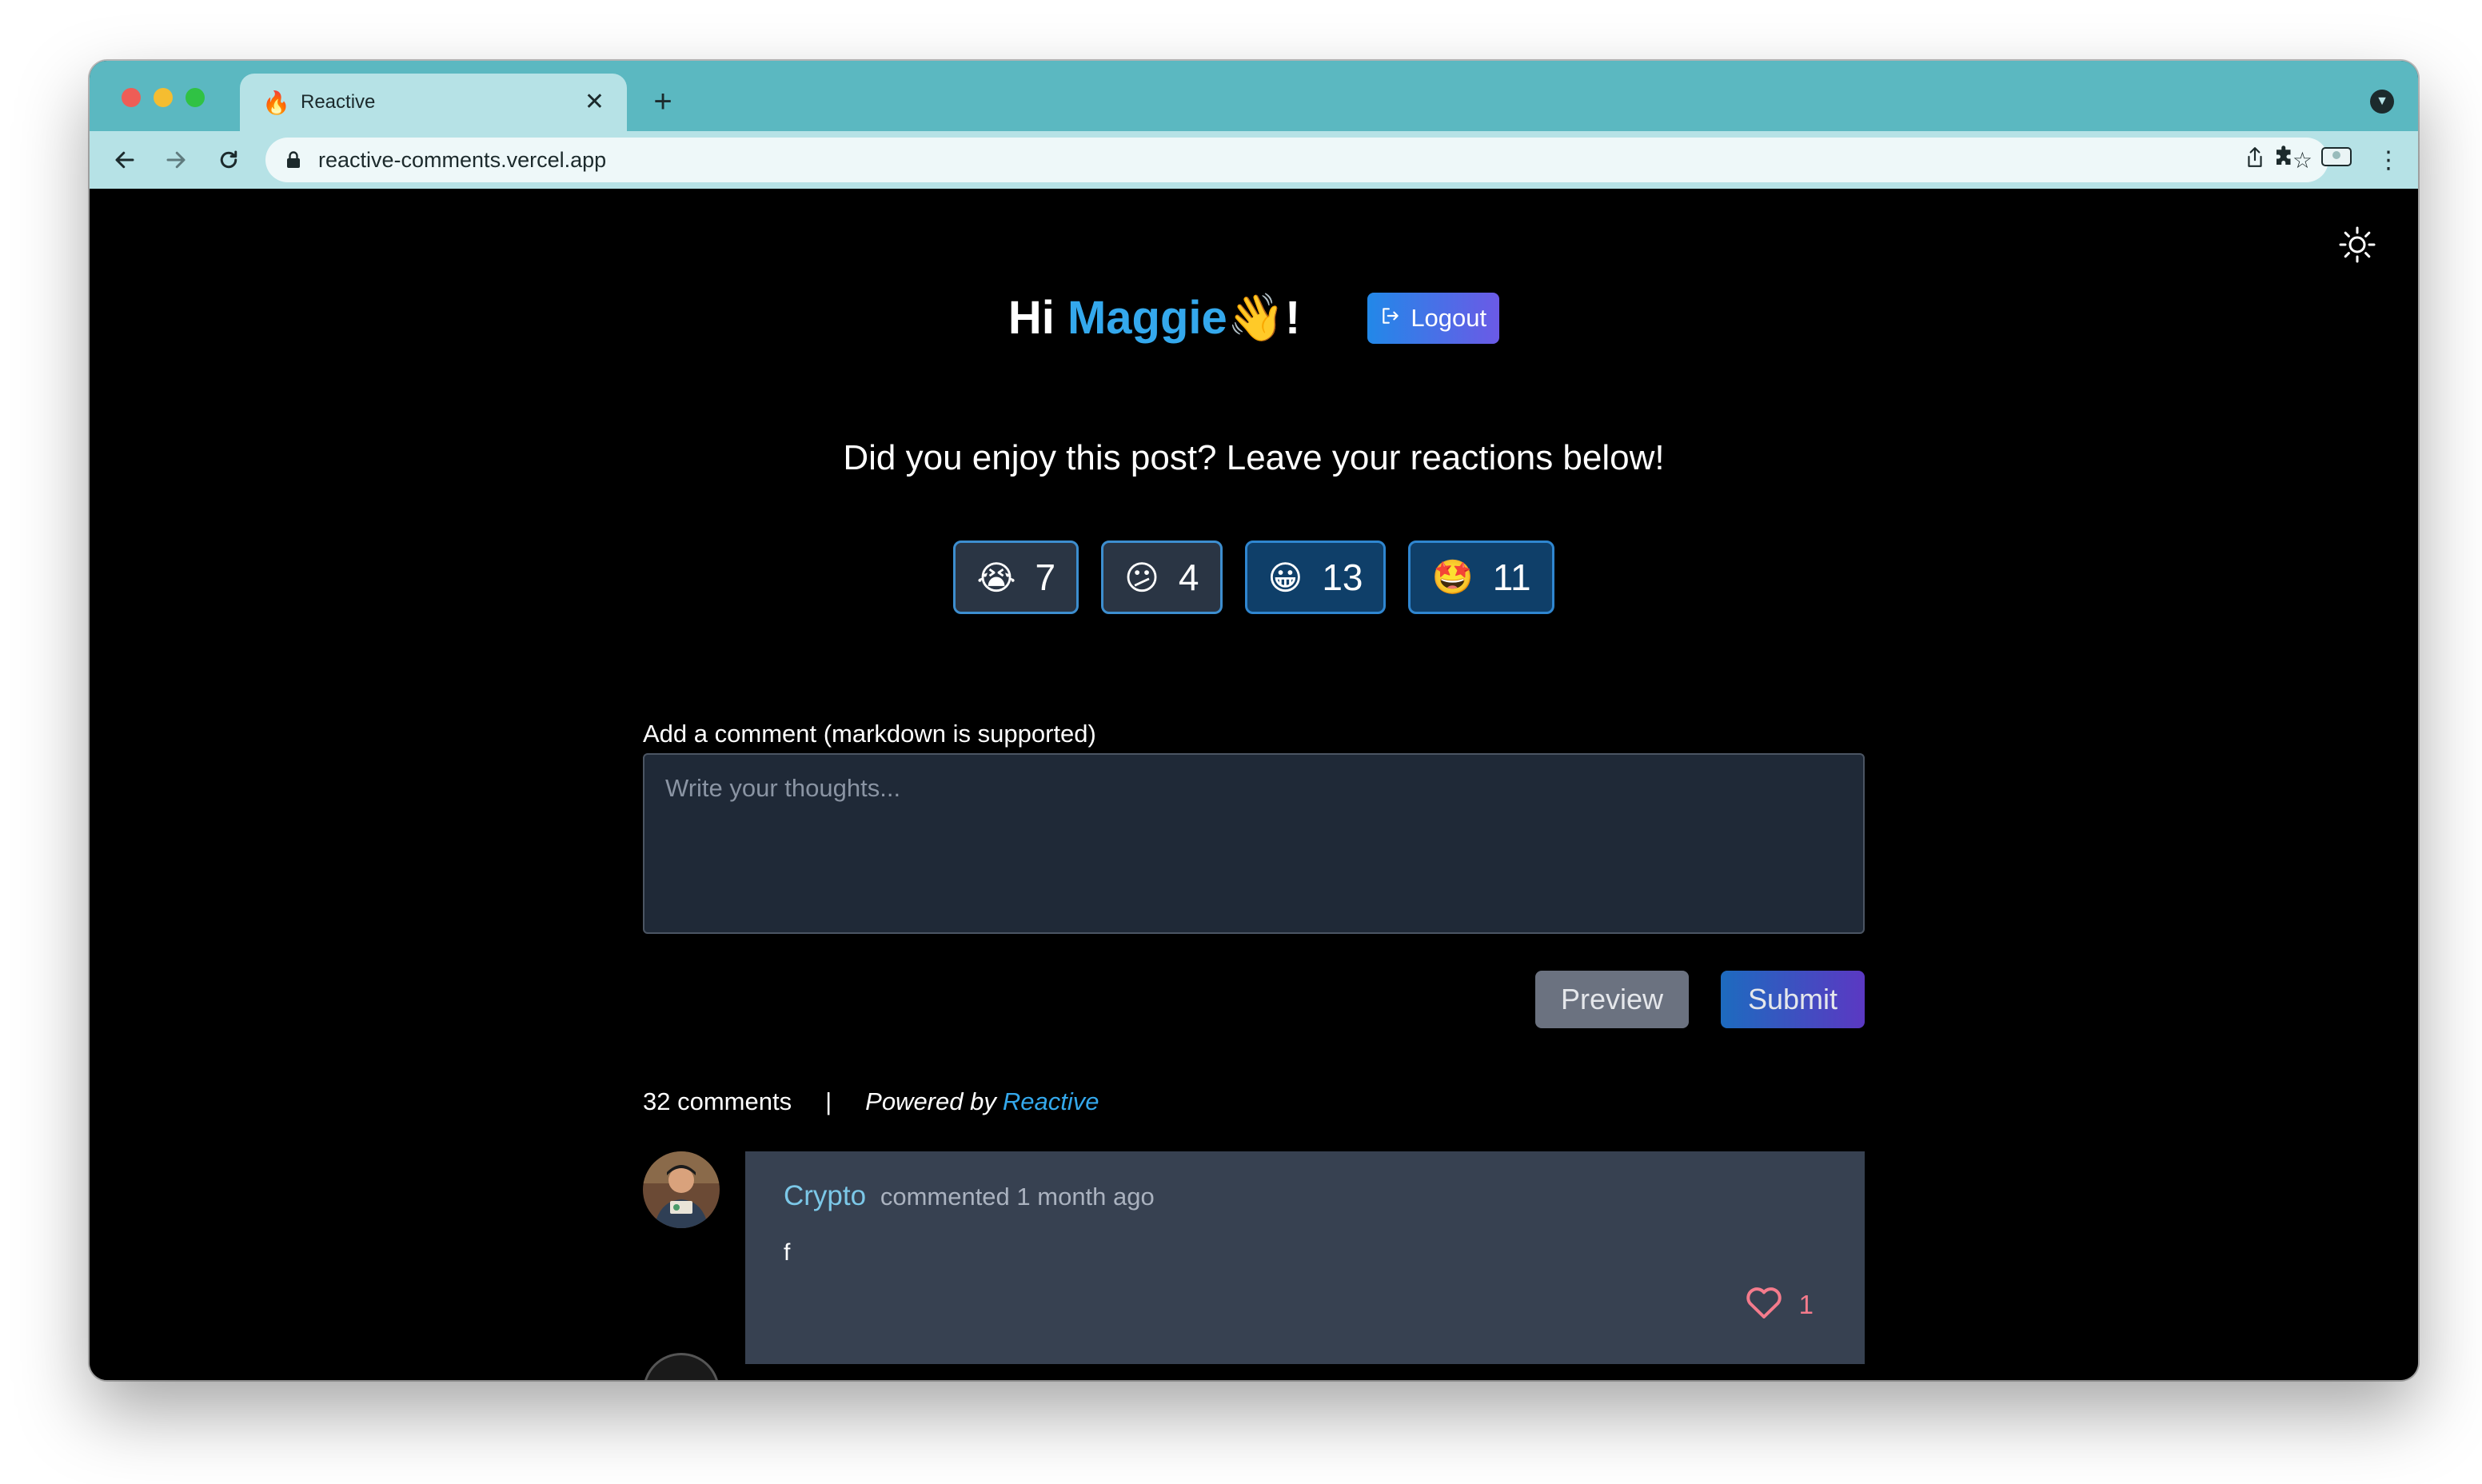 The width and height of the screenshot is (2482, 1484). I want to click on tab-search-icon: ▼, so click(2382, 102).